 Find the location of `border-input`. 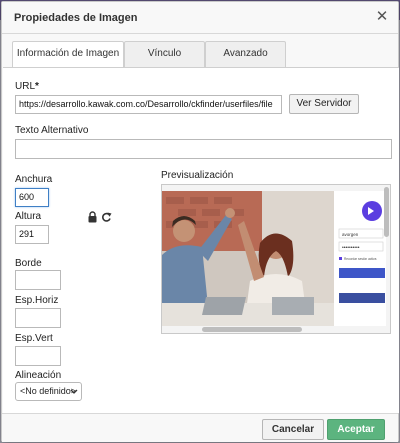

border-input is located at coordinates (38, 280).